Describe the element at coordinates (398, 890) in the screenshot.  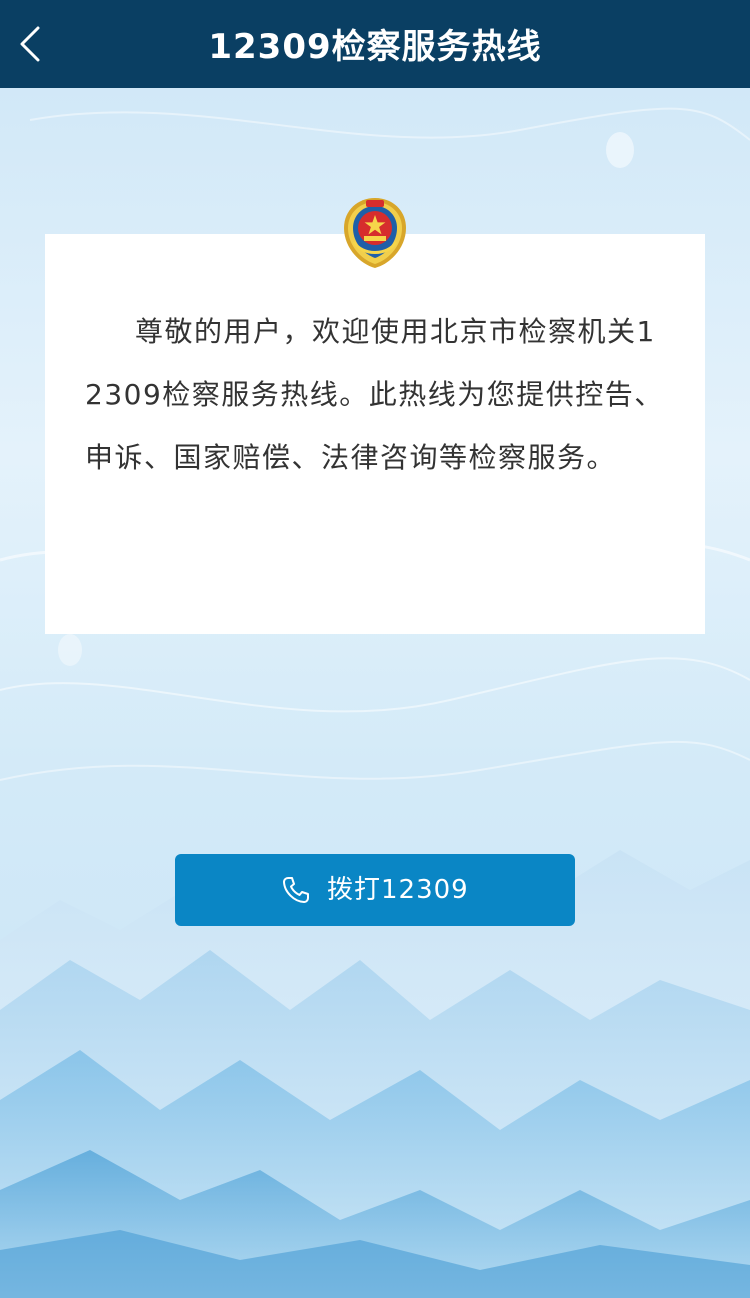
I see `call-button-label: 拨打12309` at that location.